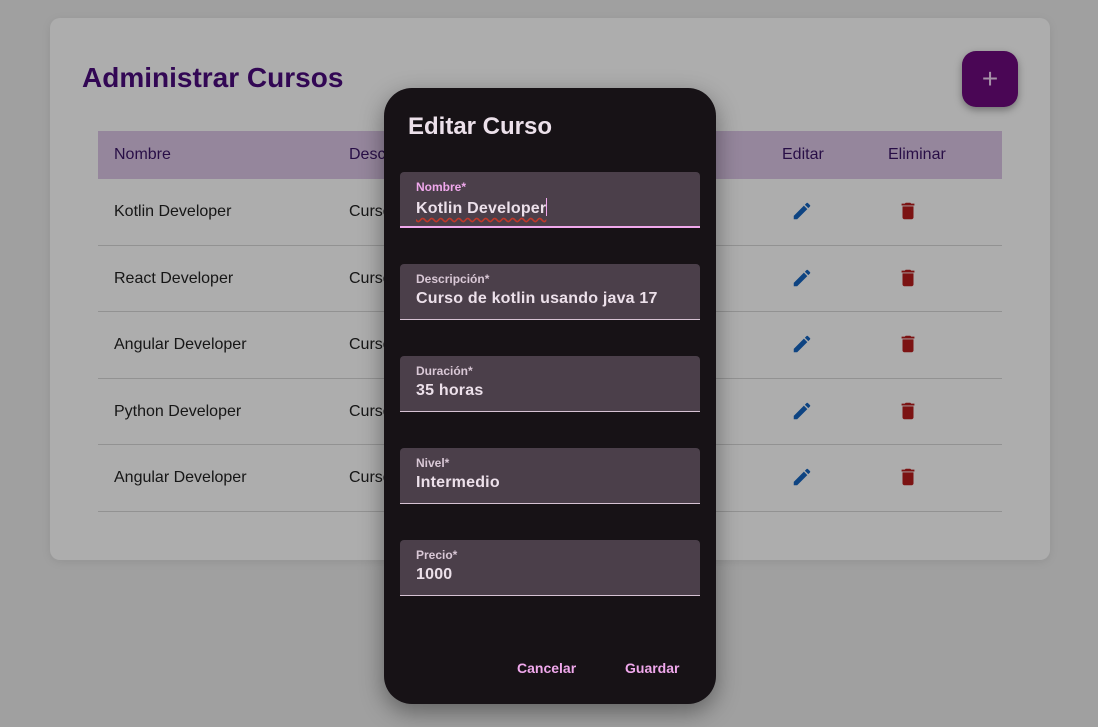 Image resolution: width=1098 pixels, height=727 pixels. I want to click on field-label: Descripción*, so click(453, 279).